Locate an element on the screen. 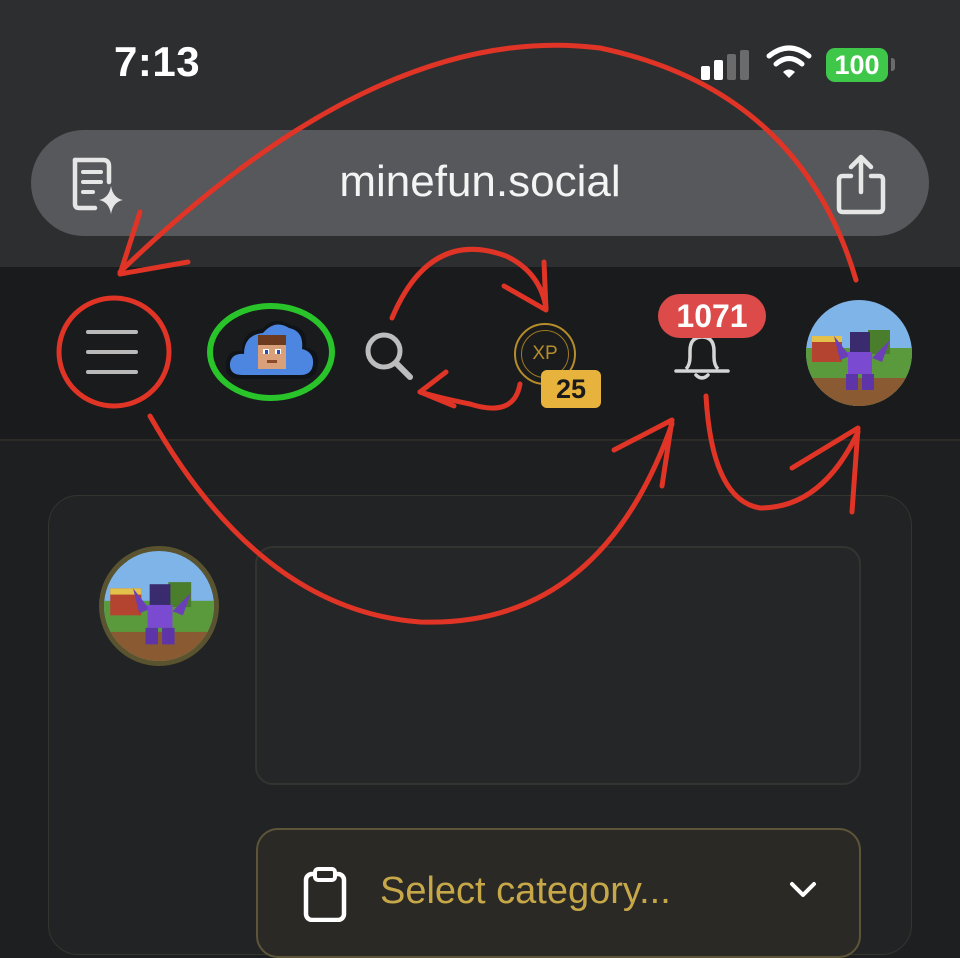  cloud-logo-icon is located at coordinates (272, 350).